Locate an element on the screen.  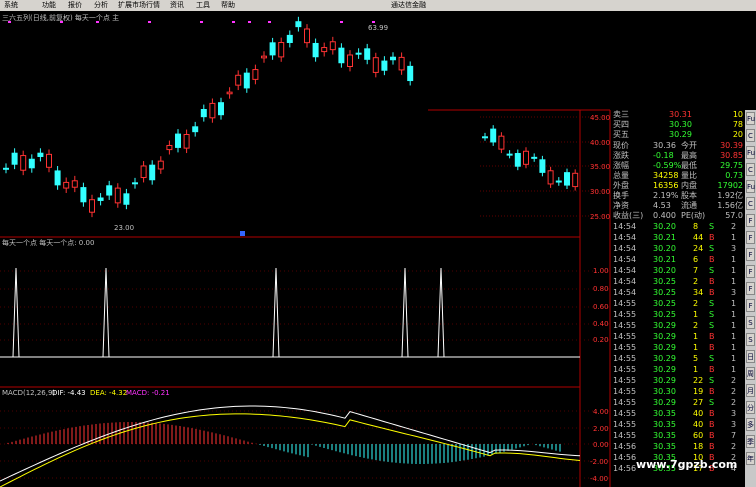
svg-text: 45.00 is located at coordinates (600, 118).